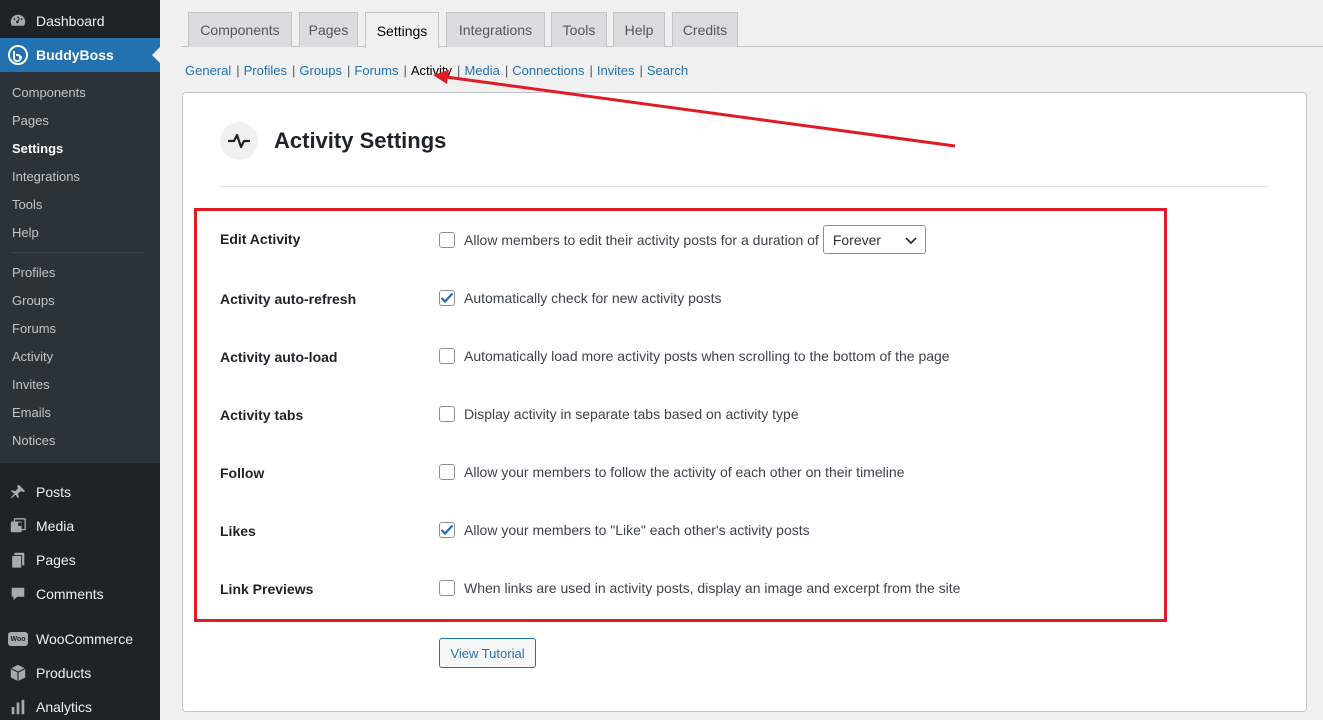 The width and height of the screenshot is (1323, 720). What do you see at coordinates (240, 29) in the screenshot?
I see `tab-components: Components` at bounding box center [240, 29].